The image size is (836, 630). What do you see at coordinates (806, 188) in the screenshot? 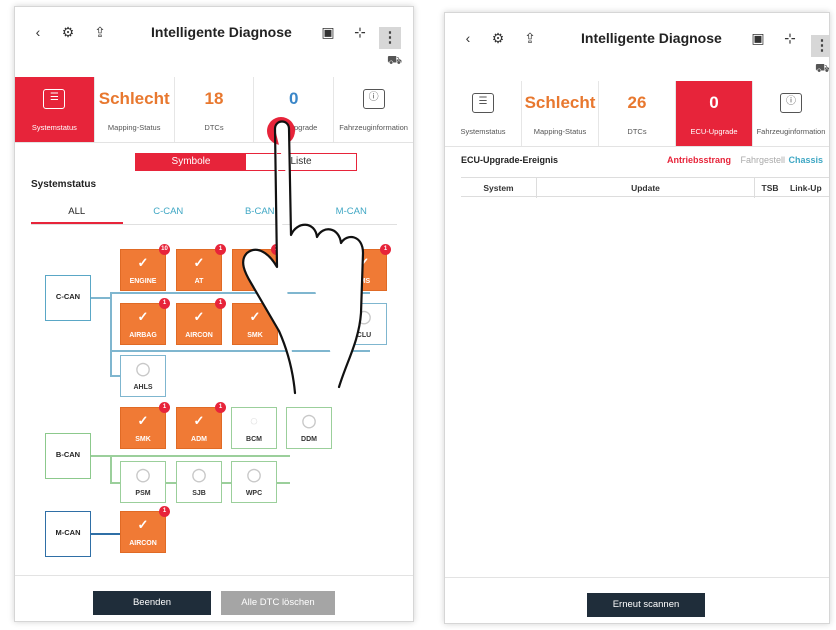
I see `col-link-up: Link-Up` at bounding box center [806, 188].